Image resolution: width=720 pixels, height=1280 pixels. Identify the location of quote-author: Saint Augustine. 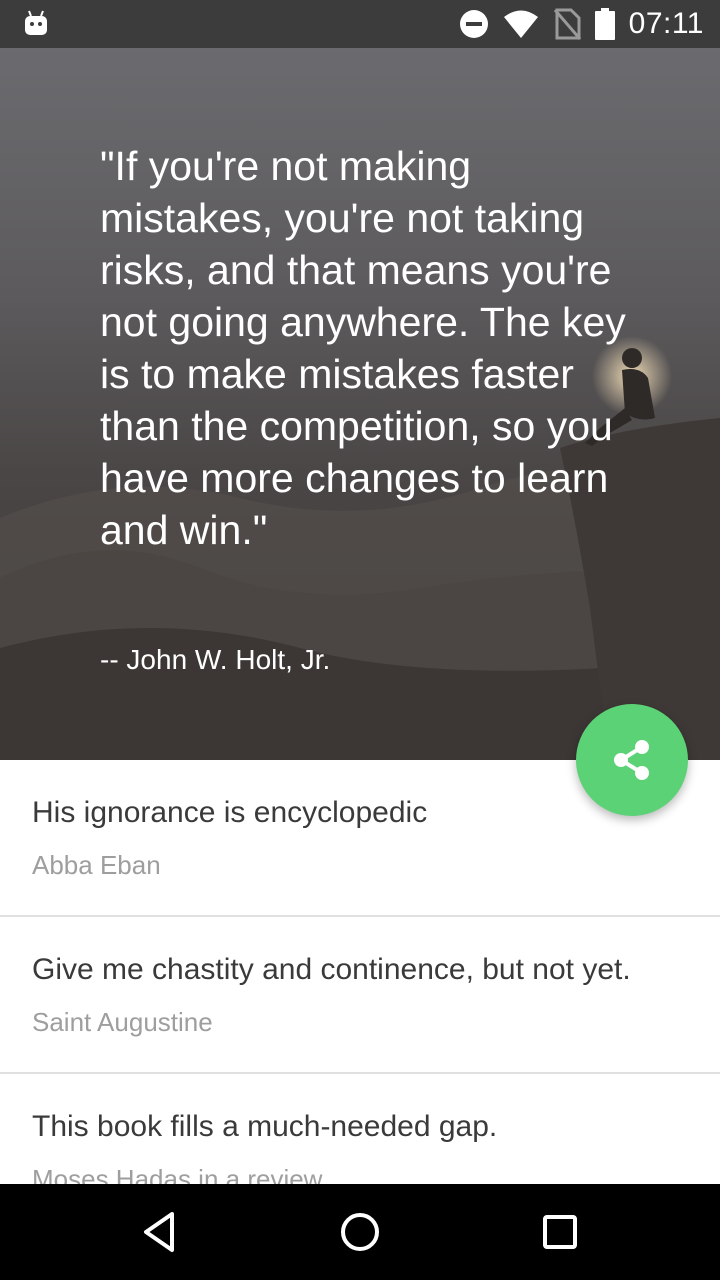
(122, 1022).